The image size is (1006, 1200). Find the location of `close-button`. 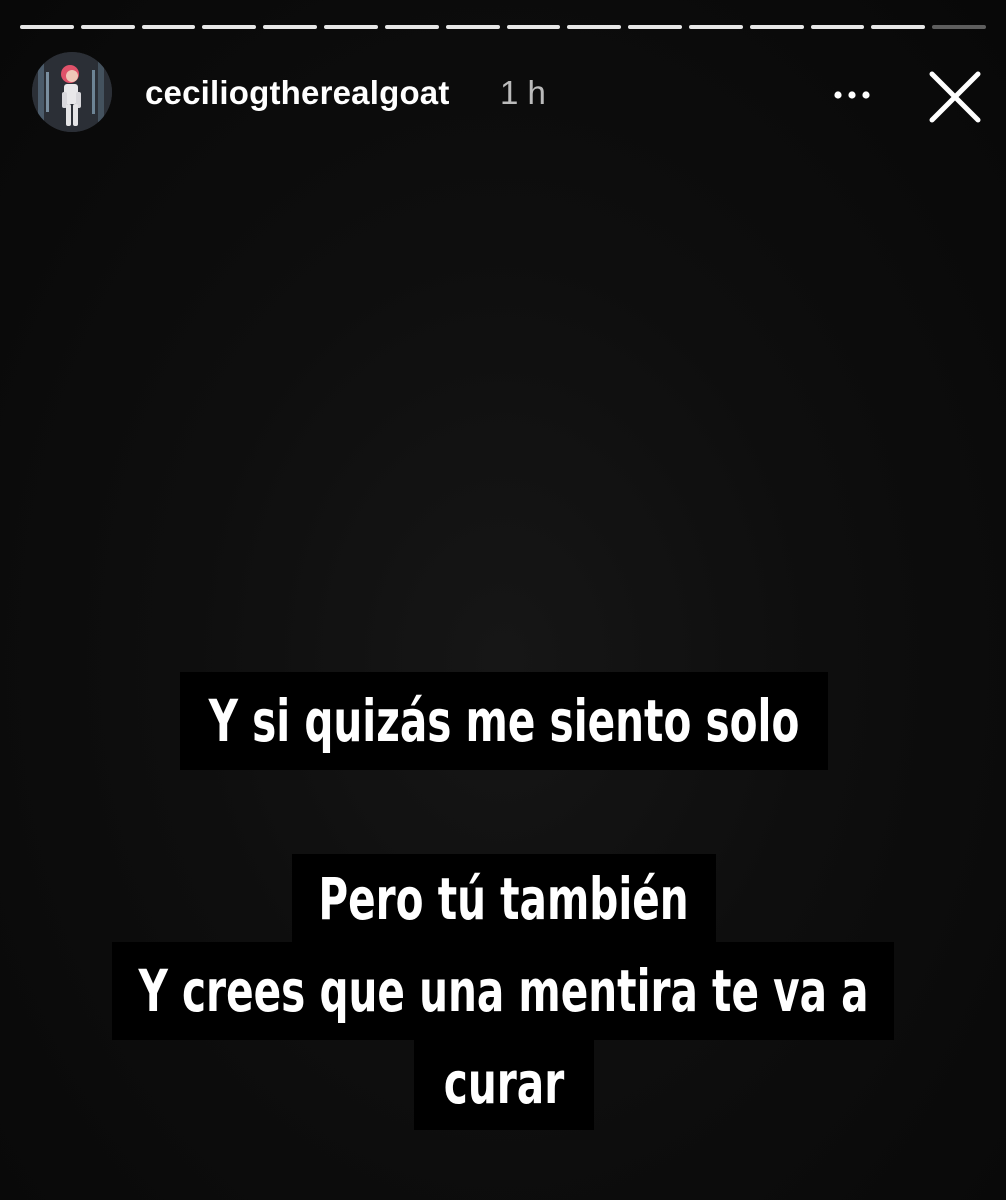

close-button is located at coordinates (955, 97).